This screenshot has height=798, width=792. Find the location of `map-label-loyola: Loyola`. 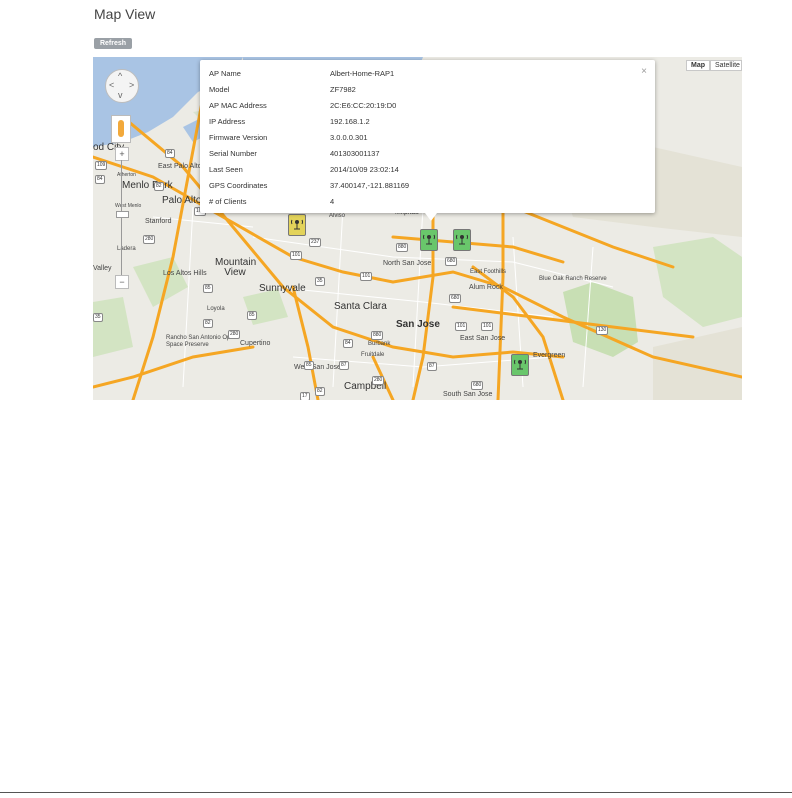

map-label-loyola: Loyola is located at coordinates (216, 309).